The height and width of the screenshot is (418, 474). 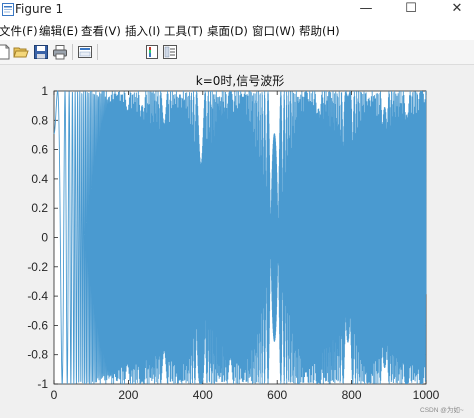 What do you see at coordinates (319, 31) in the screenshot?
I see `menu-help: 帮助(H)` at bounding box center [319, 31].